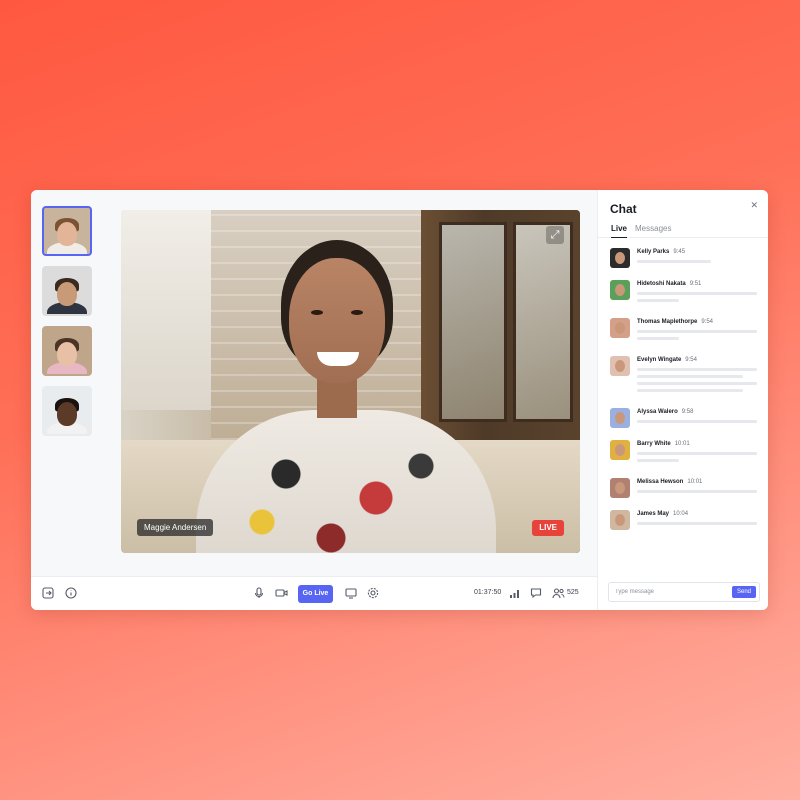 The width and height of the screenshot is (800, 800). Describe the element at coordinates (661, 284) in the screenshot. I see `chat-author-name: Hidetoshi Nakata` at that location.